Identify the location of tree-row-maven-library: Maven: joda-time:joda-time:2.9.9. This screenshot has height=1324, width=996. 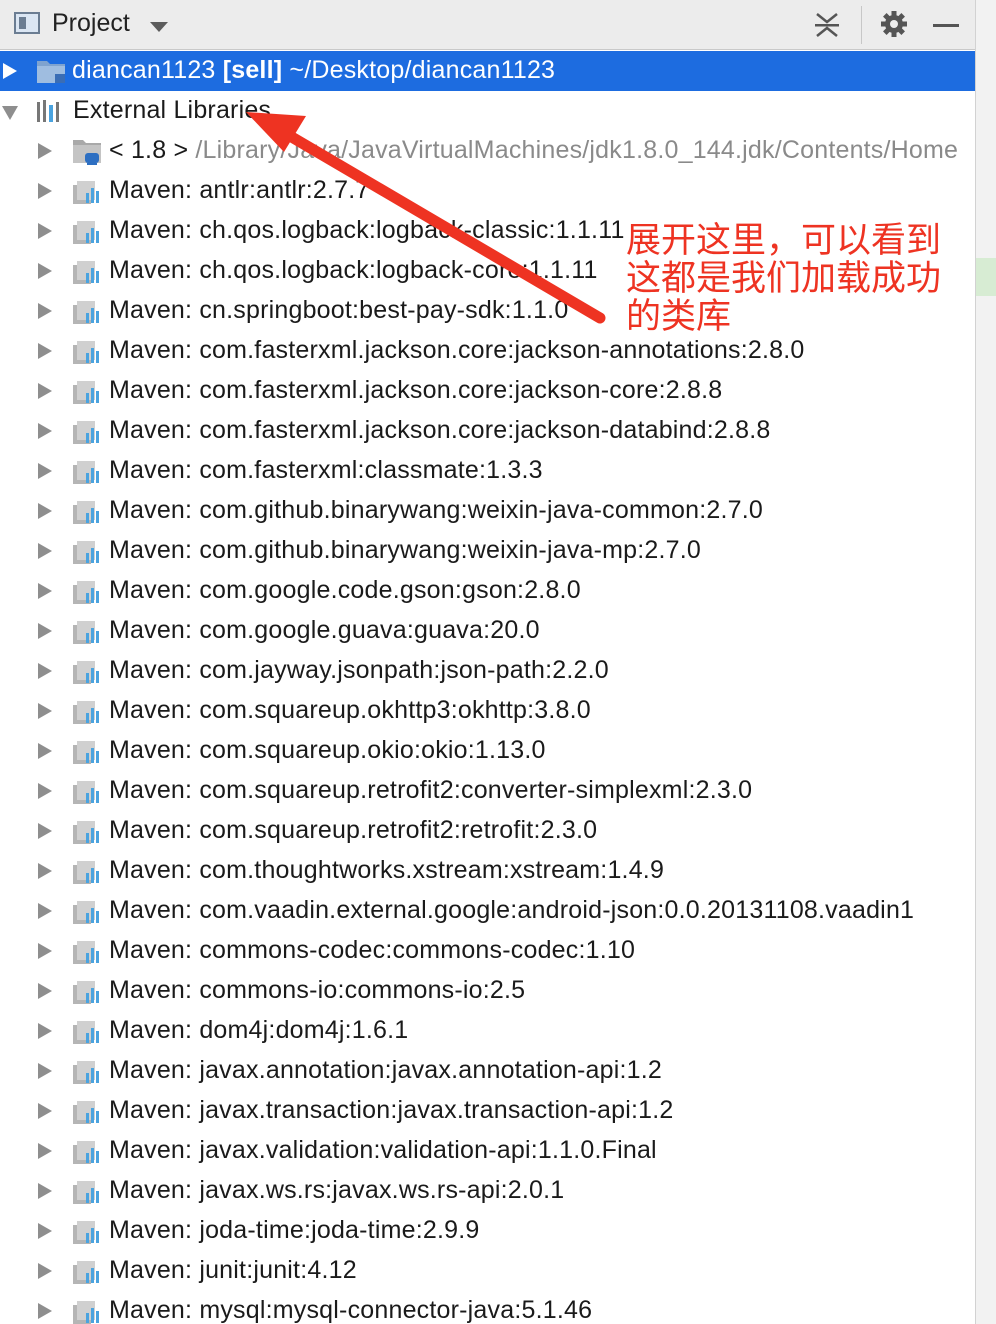
(487, 1231).